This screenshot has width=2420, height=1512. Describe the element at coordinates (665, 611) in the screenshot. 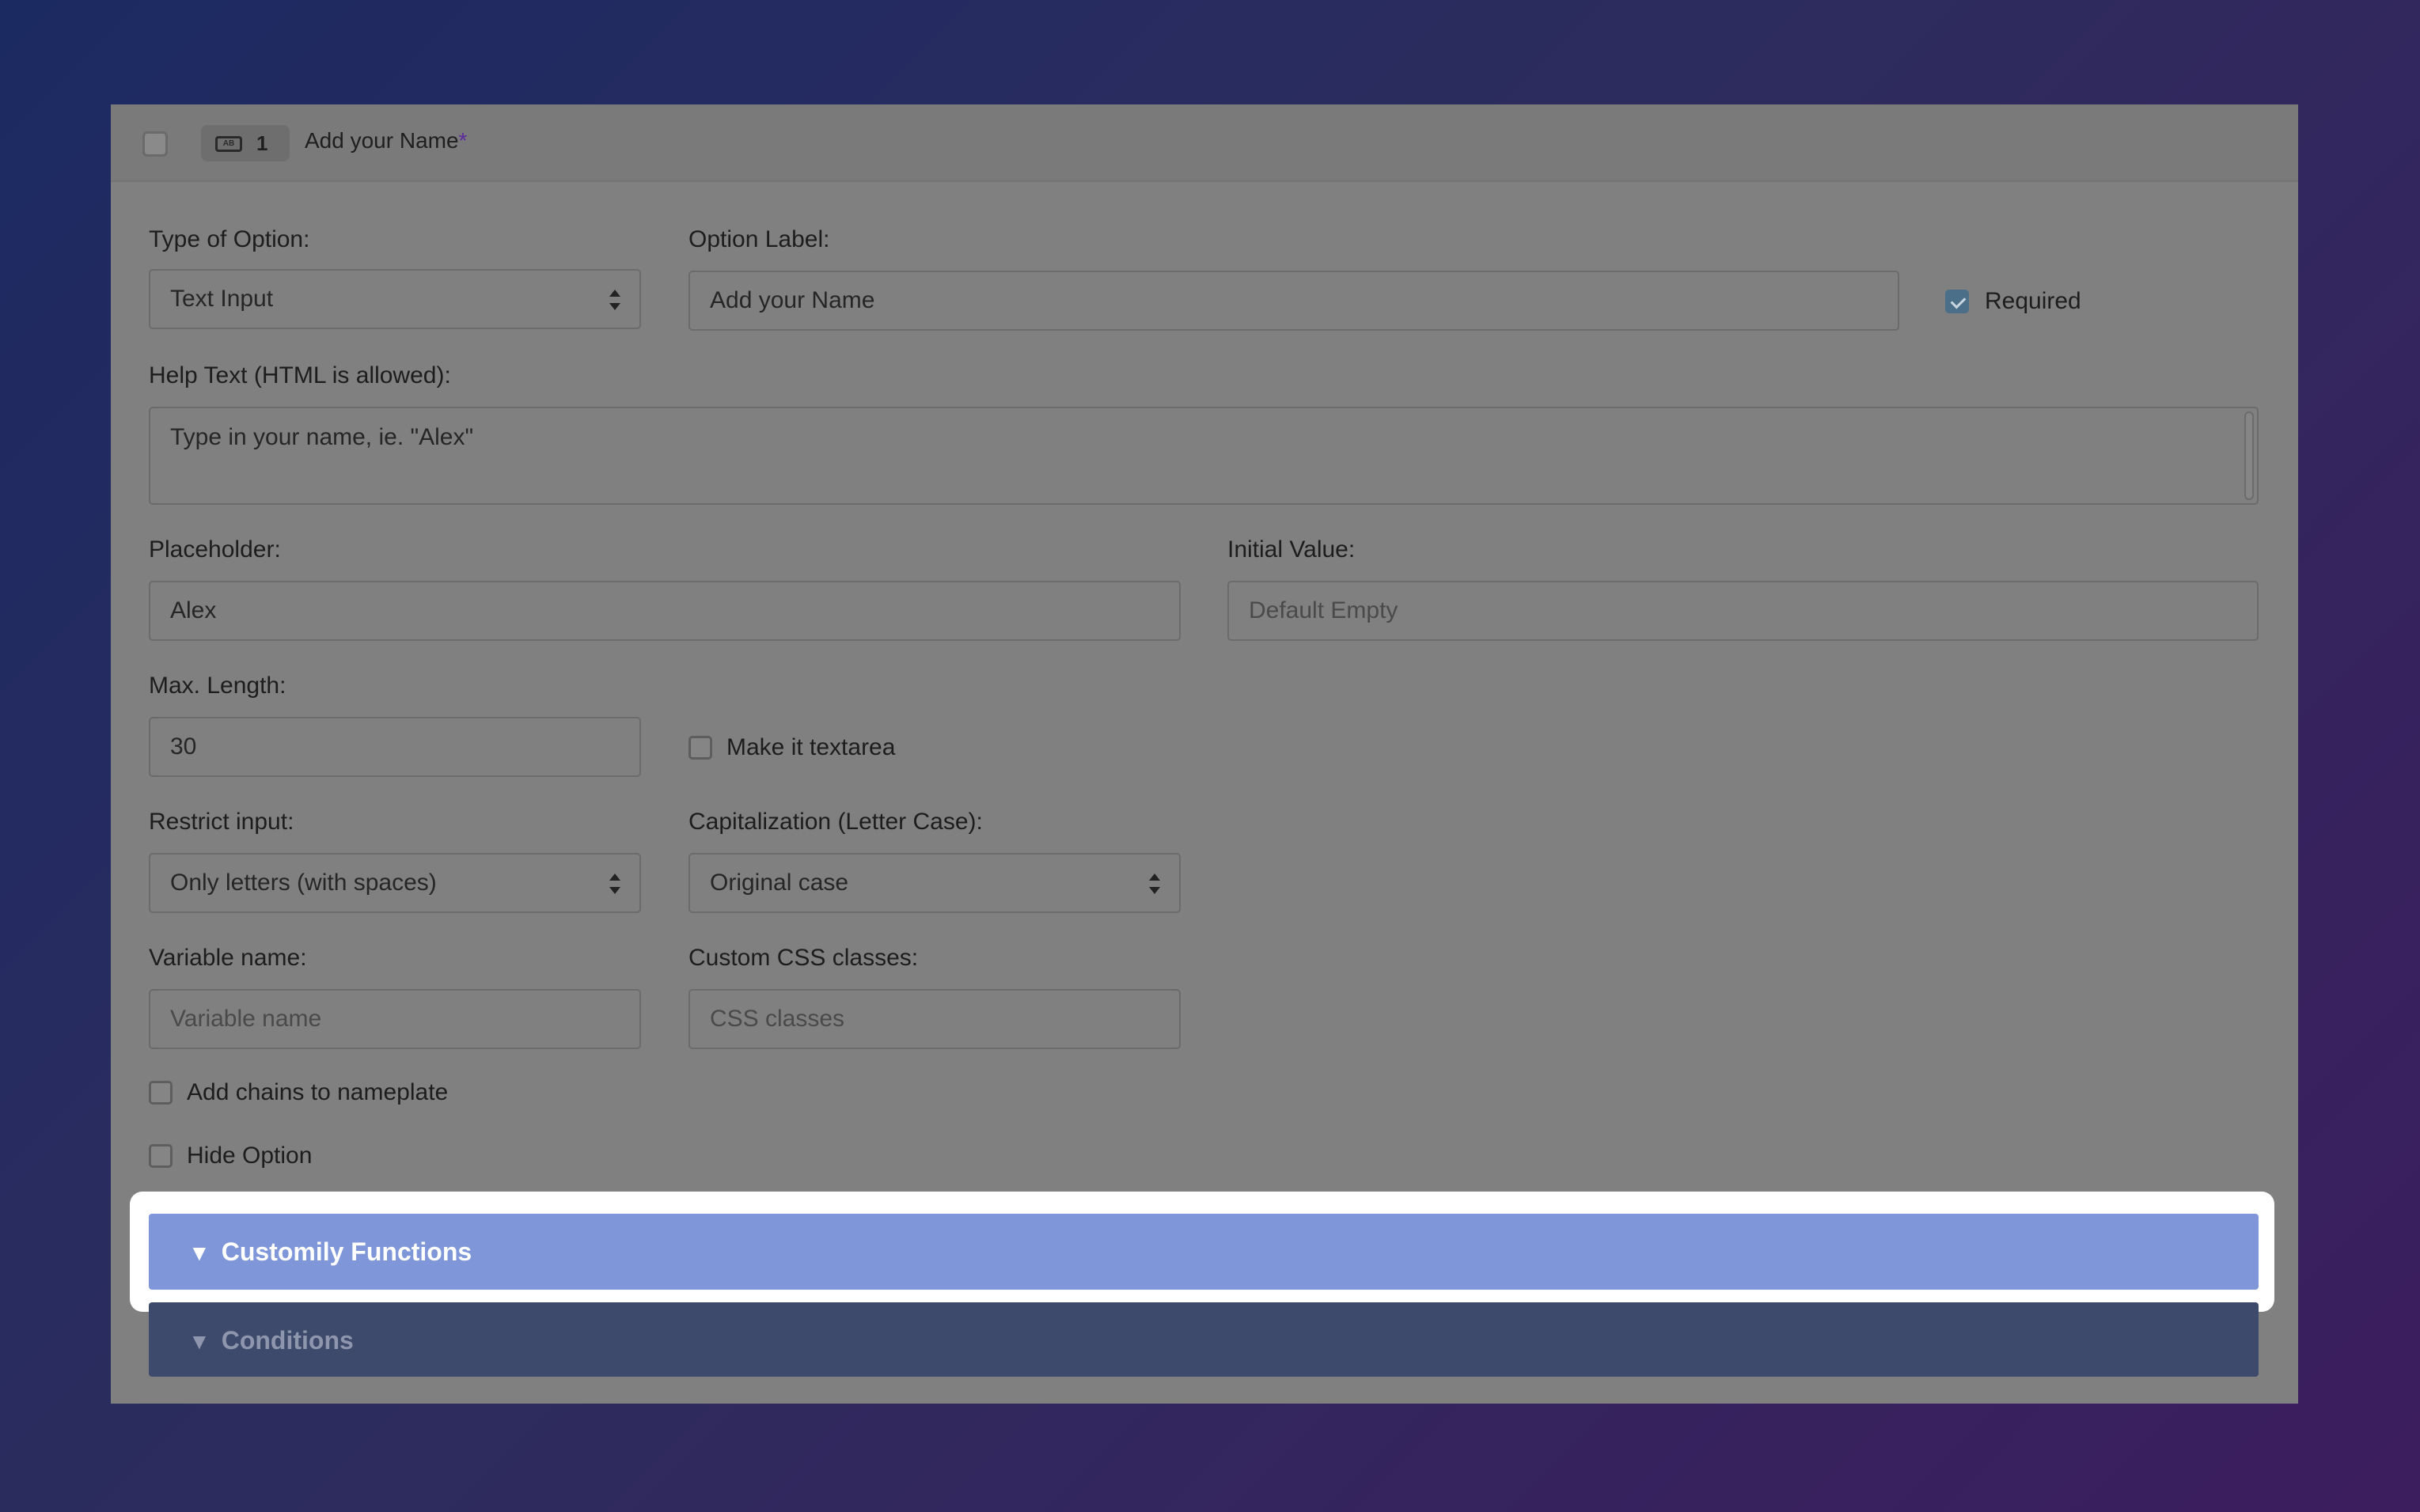

I see `placeholder-input: Alex` at that location.